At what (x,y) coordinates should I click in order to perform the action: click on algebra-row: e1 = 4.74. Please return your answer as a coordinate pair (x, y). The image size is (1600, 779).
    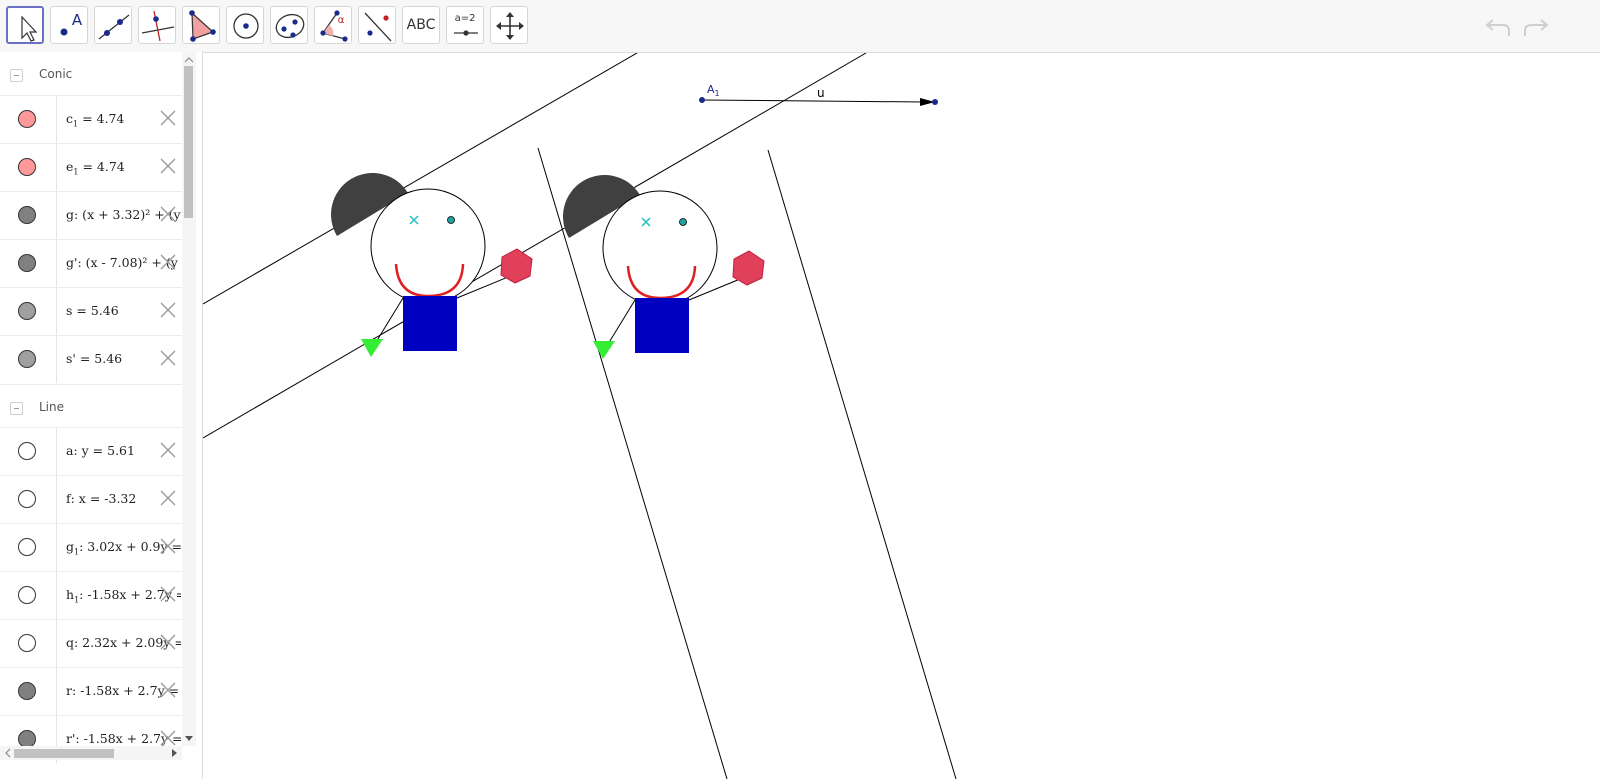
    Looking at the image, I should click on (93, 167).